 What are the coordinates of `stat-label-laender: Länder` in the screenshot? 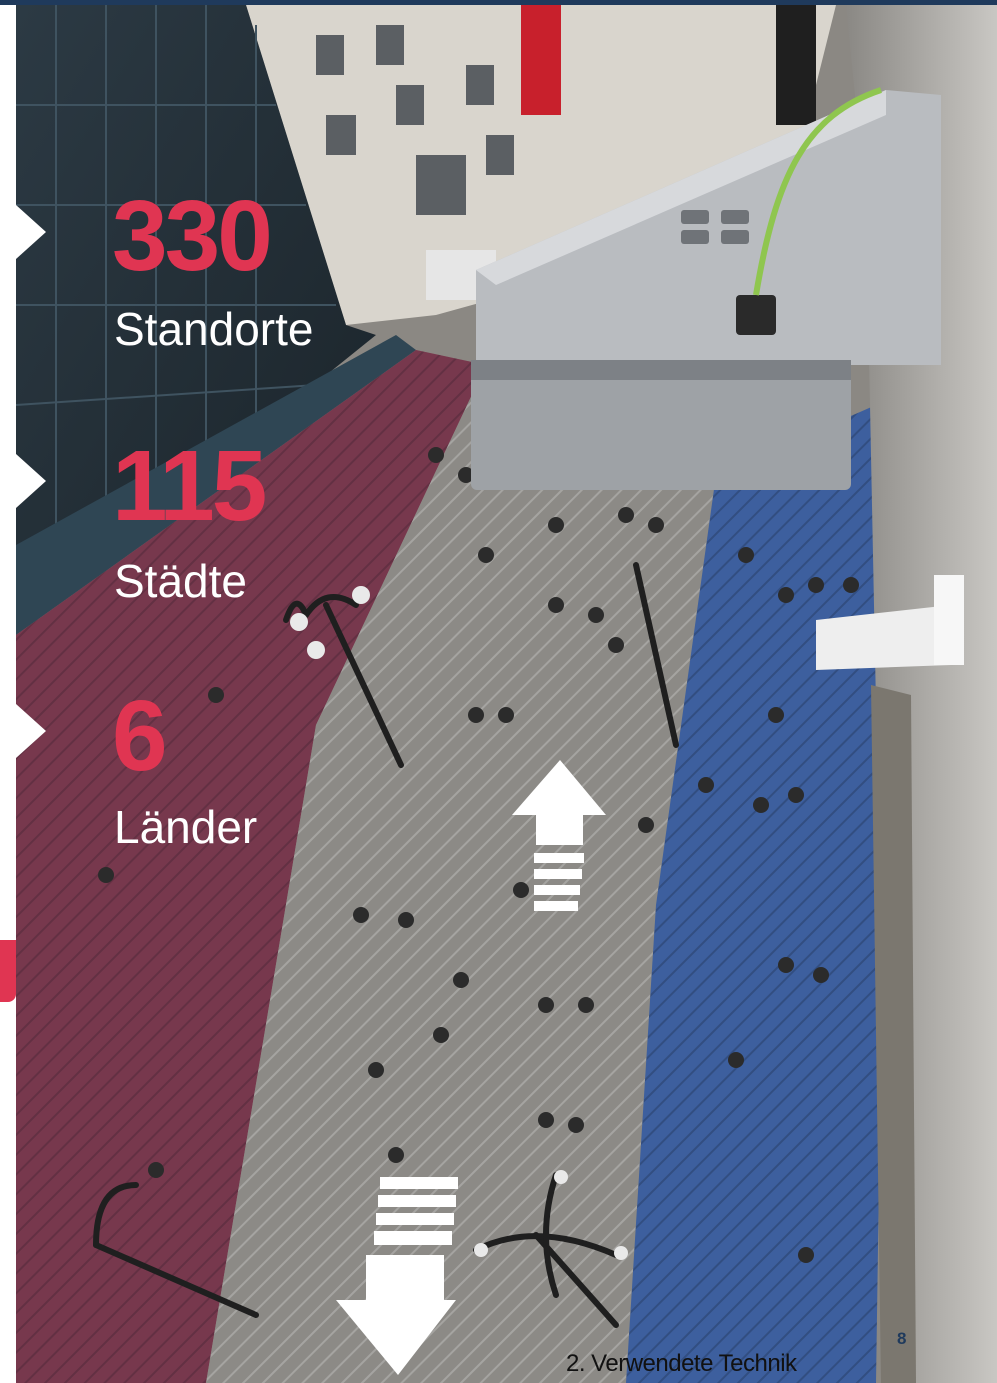 It's located at (186, 827).